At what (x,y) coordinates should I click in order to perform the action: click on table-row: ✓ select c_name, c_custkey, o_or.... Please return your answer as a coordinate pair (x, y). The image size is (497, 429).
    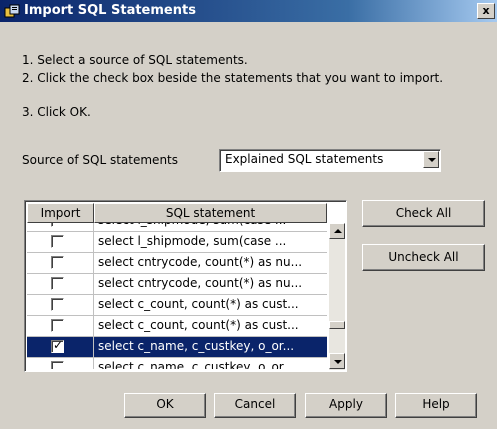
    Looking at the image, I should click on (177, 347).